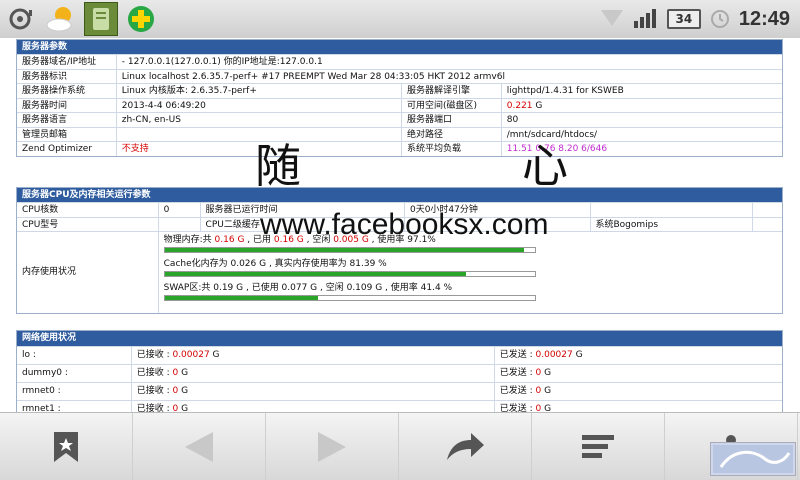 This screenshot has height=480, width=800. I want to click on row-value: 0, so click(180, 210).